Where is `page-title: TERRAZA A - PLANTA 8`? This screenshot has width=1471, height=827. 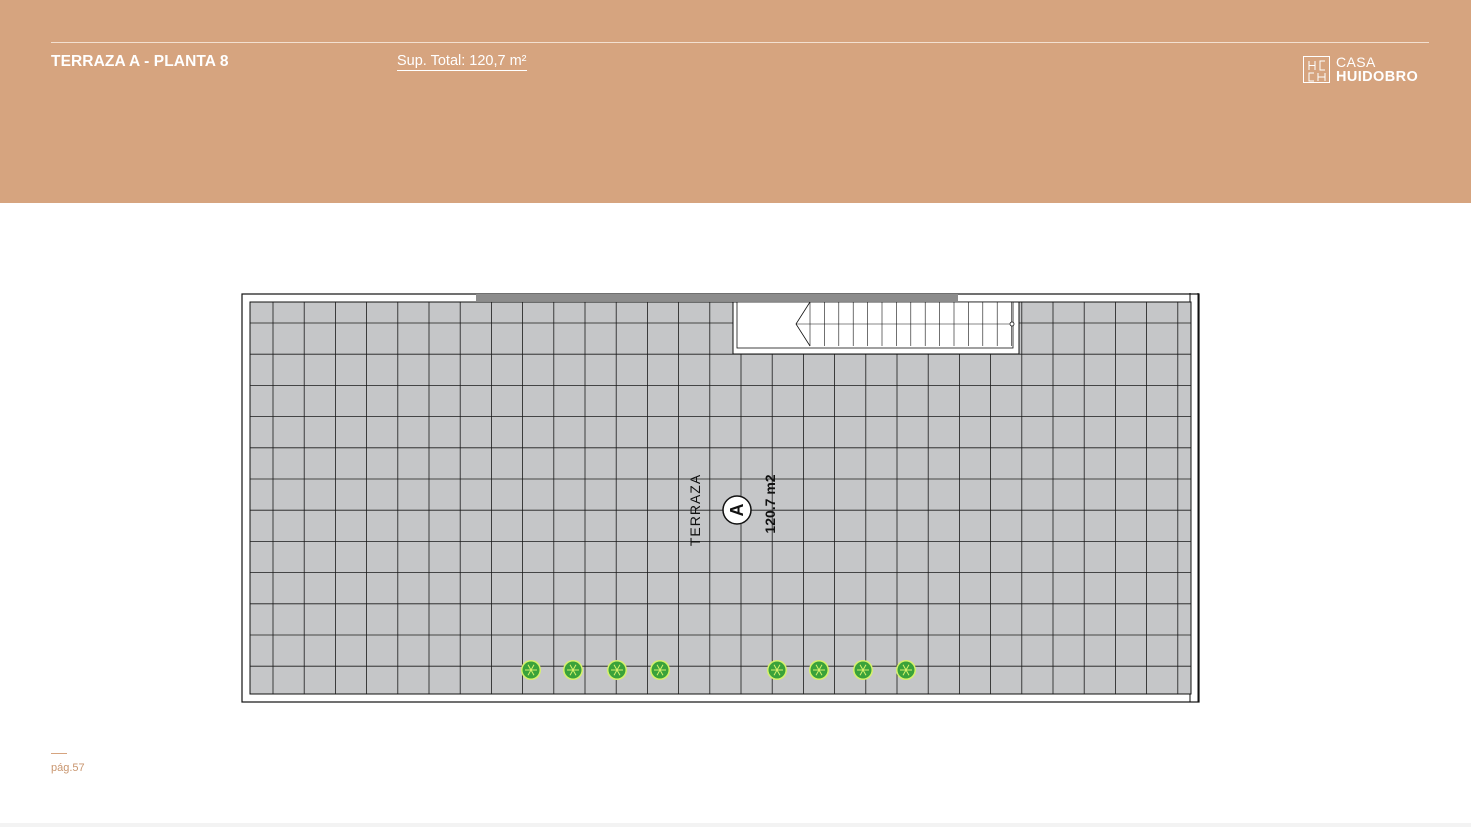
page-title: TERRAZA A - PLANTA 8 is located at coordinates (140, 61).